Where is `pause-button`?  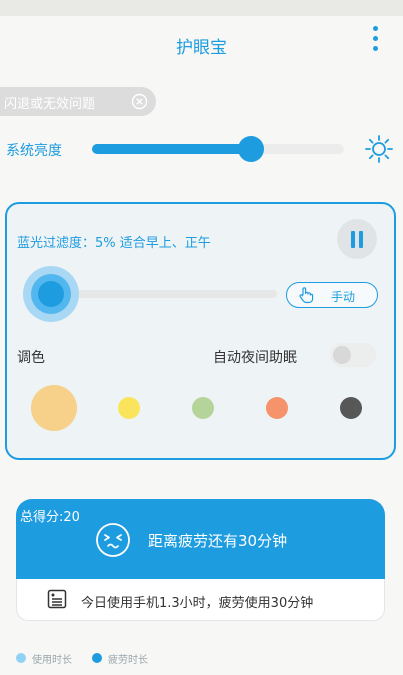
pause-button is located at coordinates (357, 239).